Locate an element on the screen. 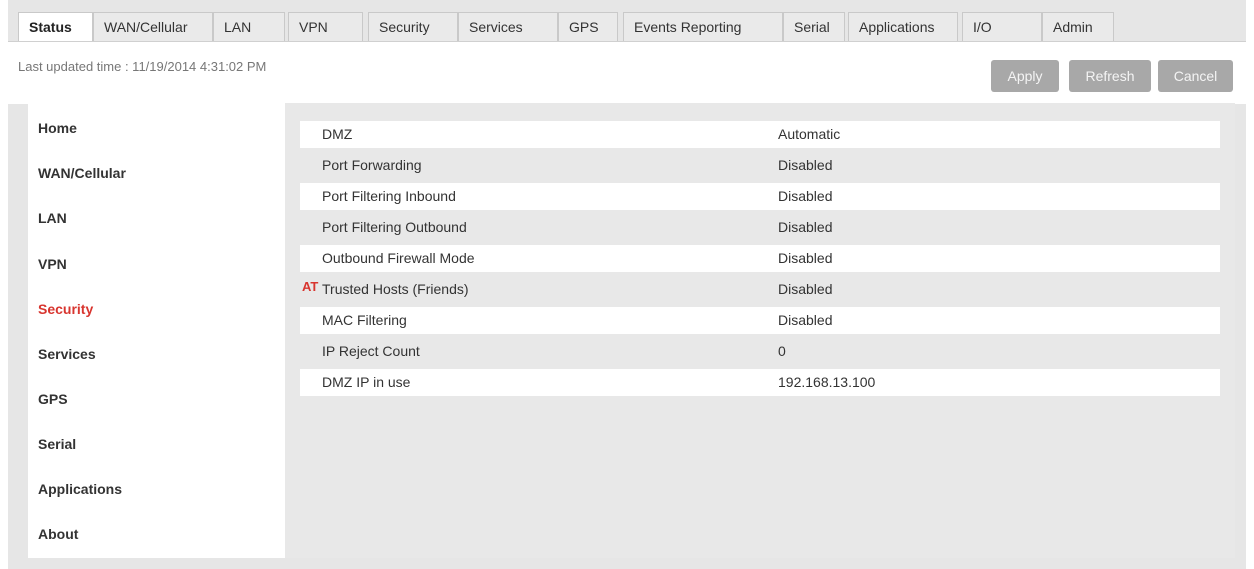  table-row: Port Forwarding Disabled is located at coordinates (760, 165).